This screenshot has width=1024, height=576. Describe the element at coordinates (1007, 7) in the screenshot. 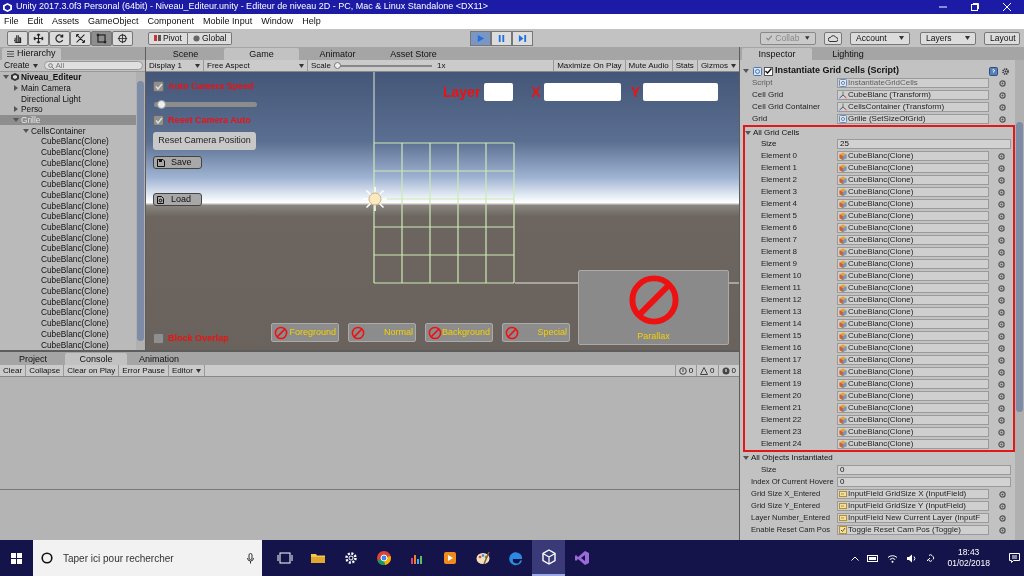

I see `close-icon` at that location.